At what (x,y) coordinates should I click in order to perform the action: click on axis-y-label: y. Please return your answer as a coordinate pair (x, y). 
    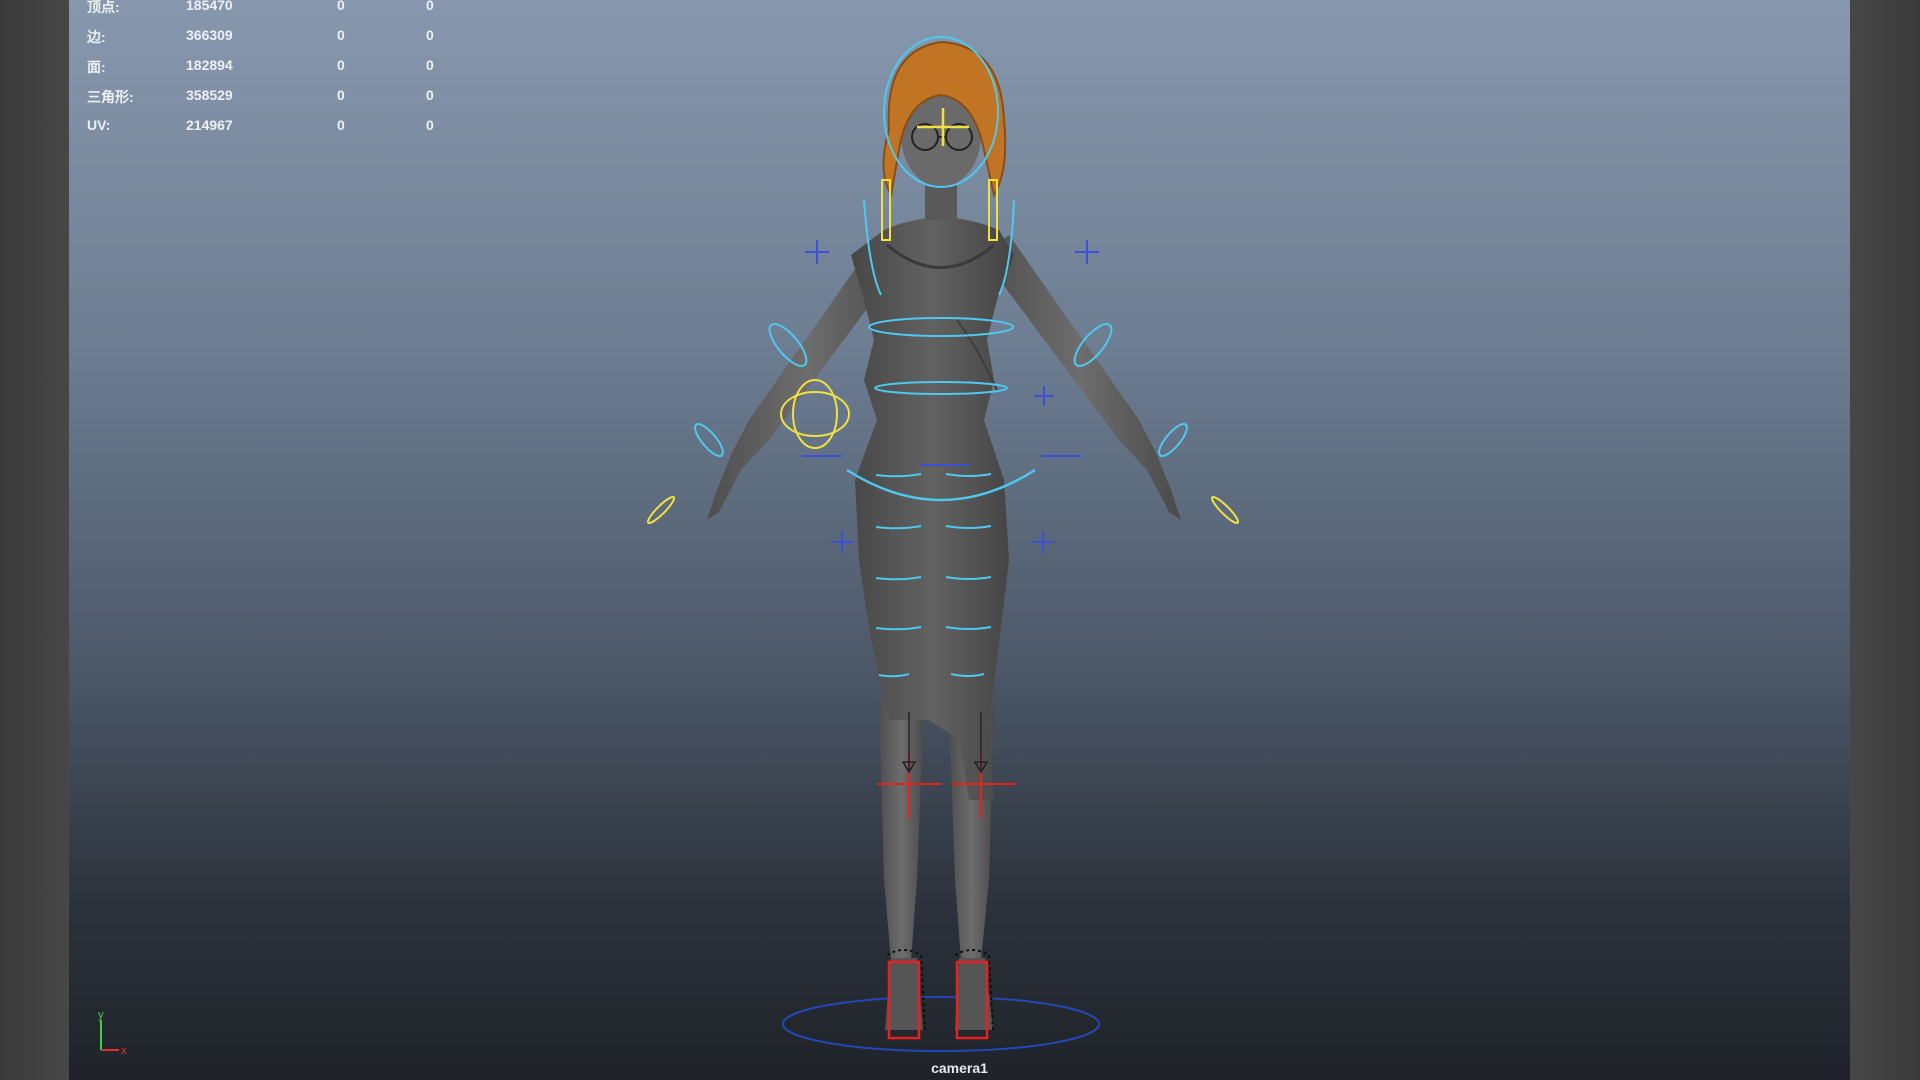
    Looking at the image, I should click on (101, 1015).